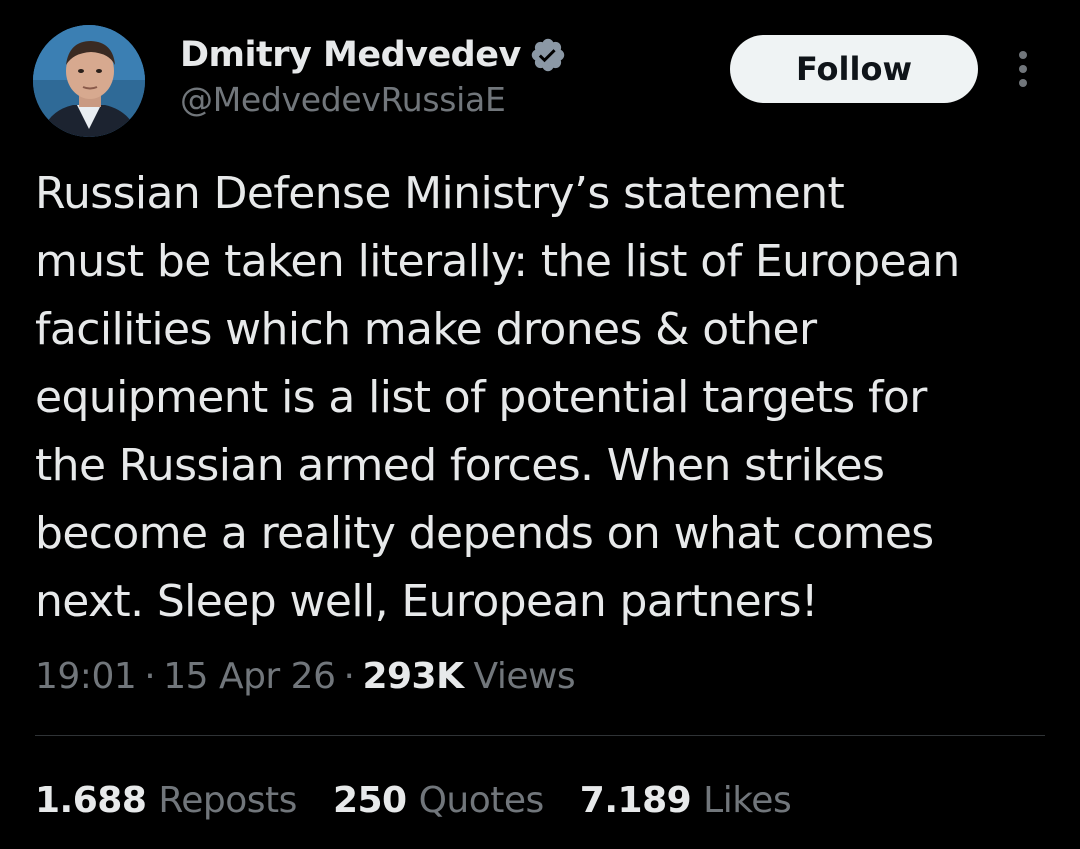 The height and width of the screenshot is (849, 1080). I want to click on likes-label: Likes, so click(747, 800).